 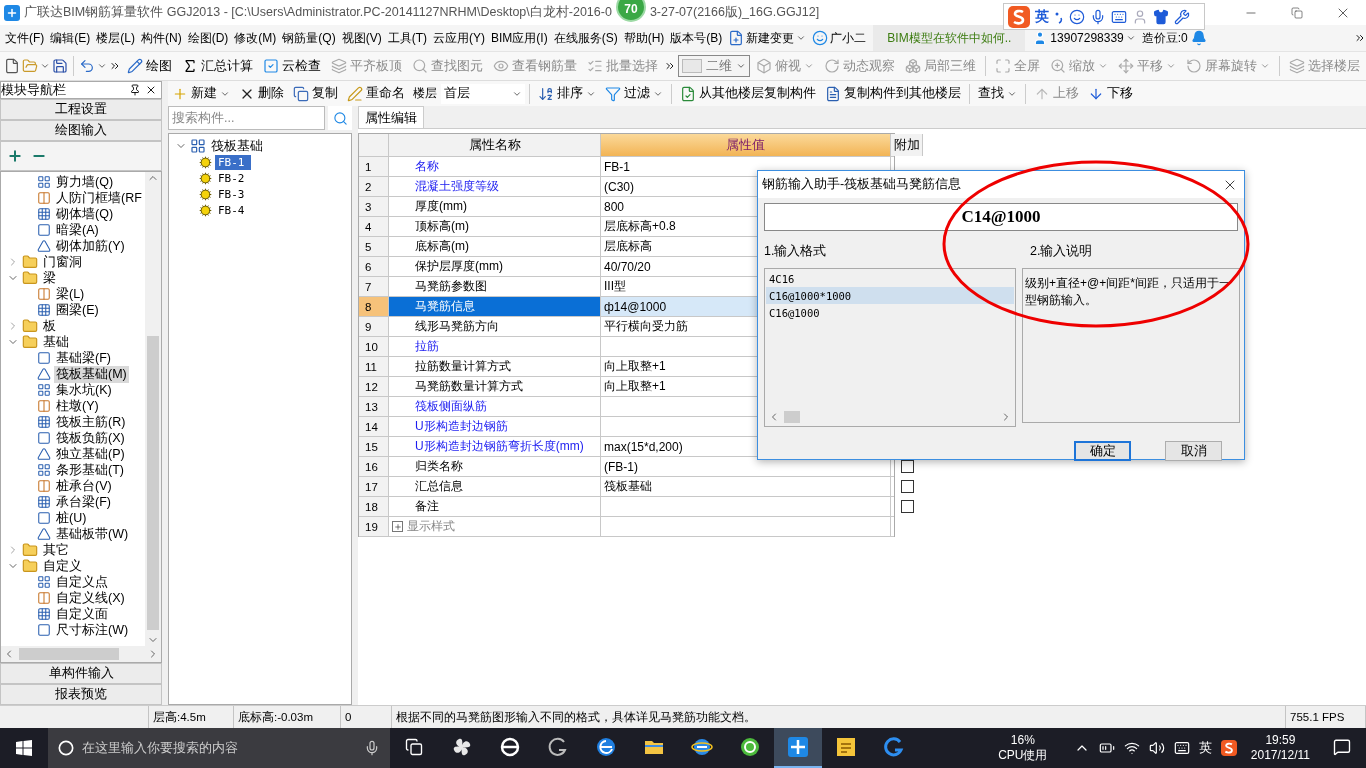 I want to click on tree-folder: 其它, so click(x=56, y=550).